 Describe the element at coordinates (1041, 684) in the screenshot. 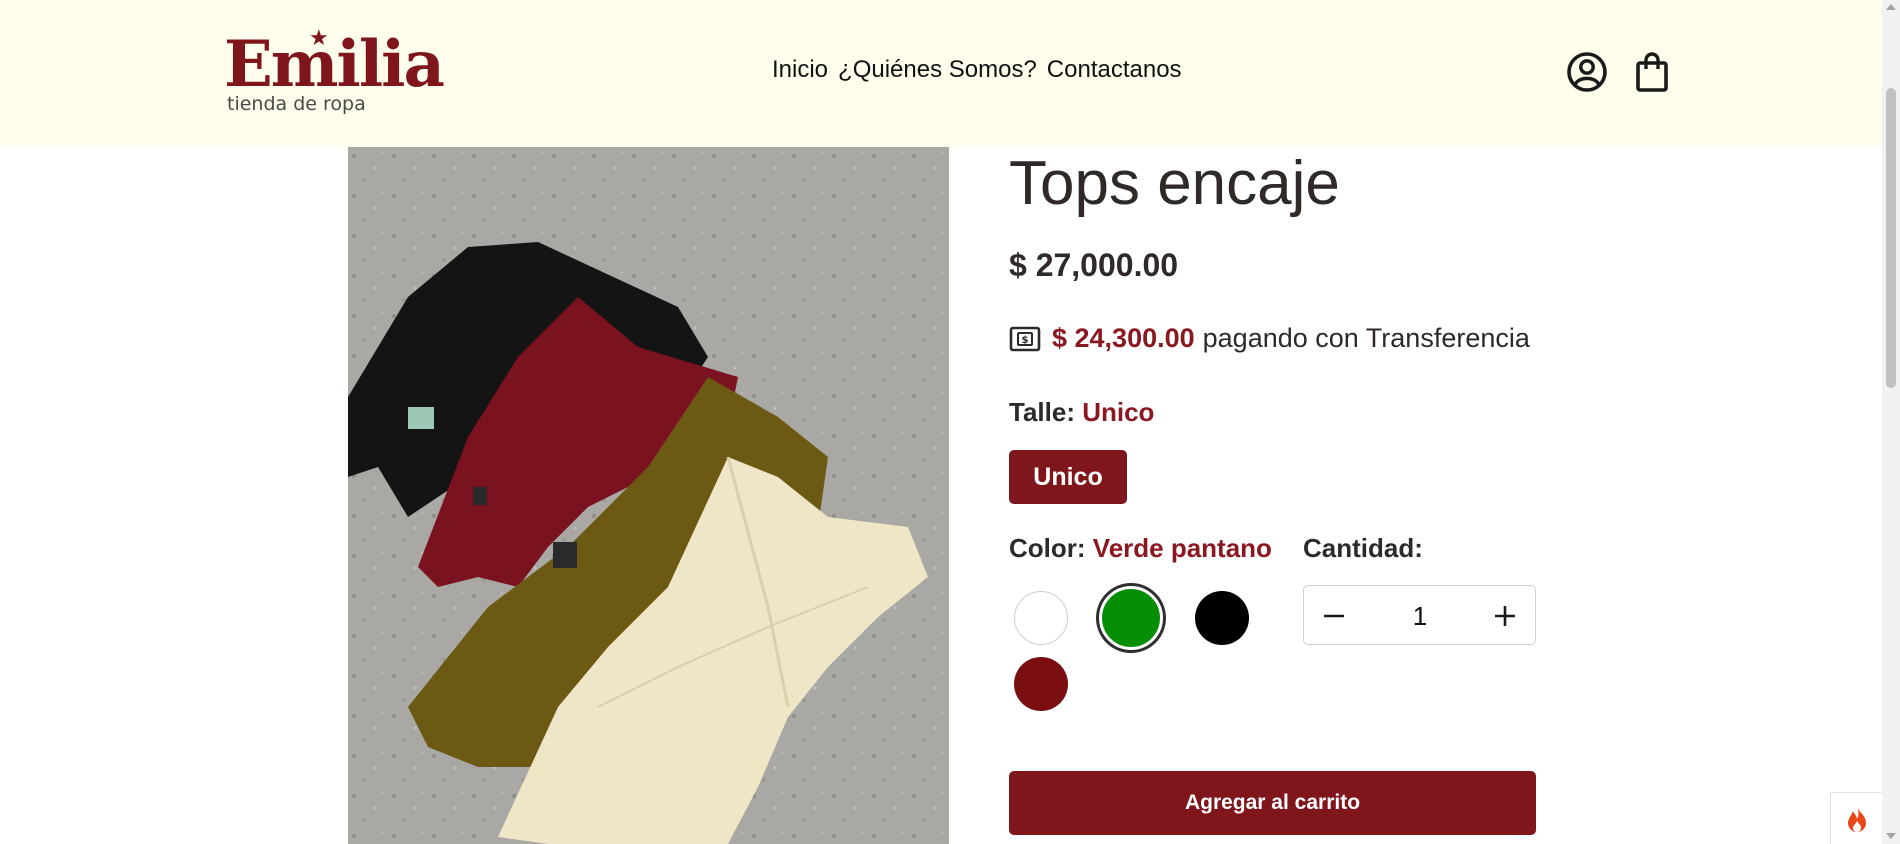

I see `color-swatch-red` at that location.